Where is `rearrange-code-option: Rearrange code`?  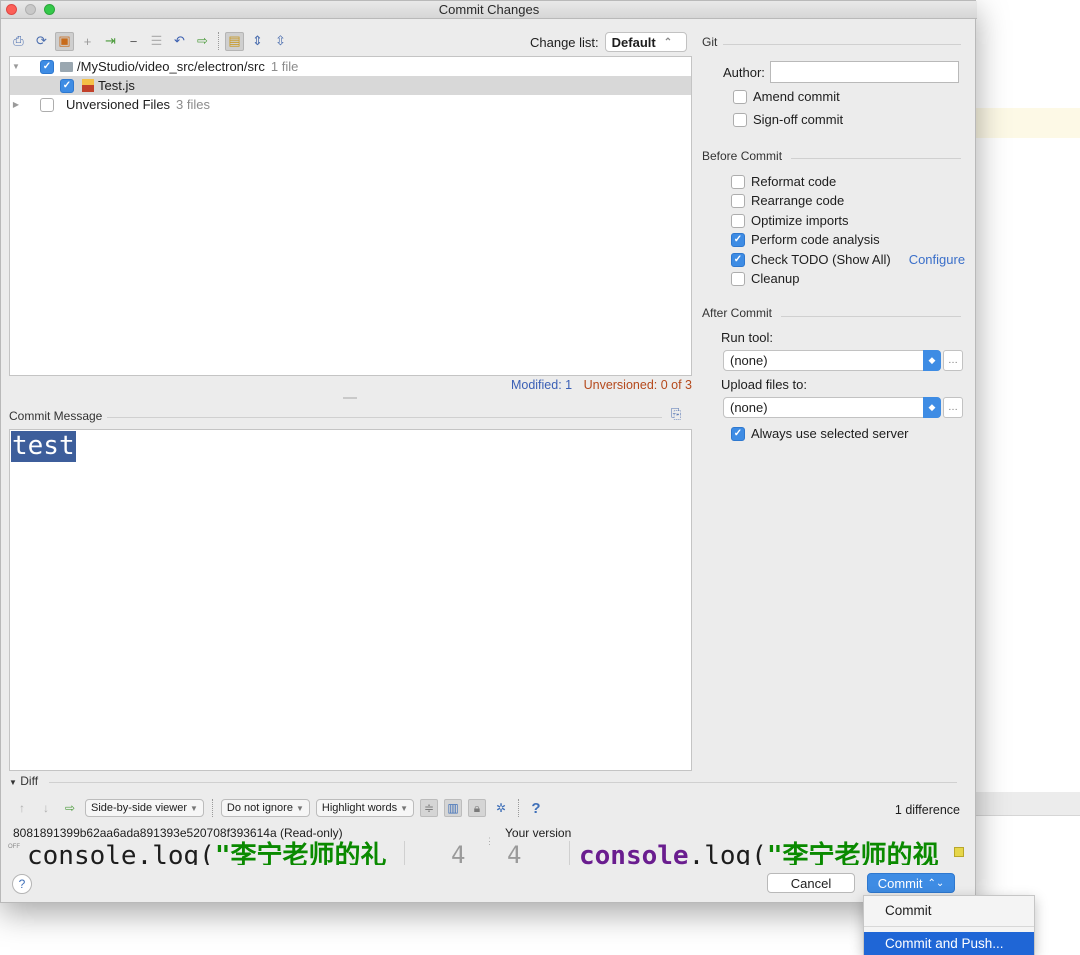
rearrange-code-option: Rearrange code is located at coordinates (787, 200).